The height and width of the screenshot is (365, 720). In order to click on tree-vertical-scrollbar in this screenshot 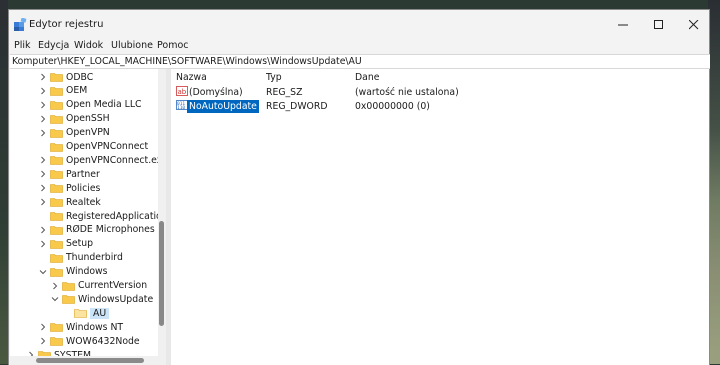, I will do `click(162, 212)`.